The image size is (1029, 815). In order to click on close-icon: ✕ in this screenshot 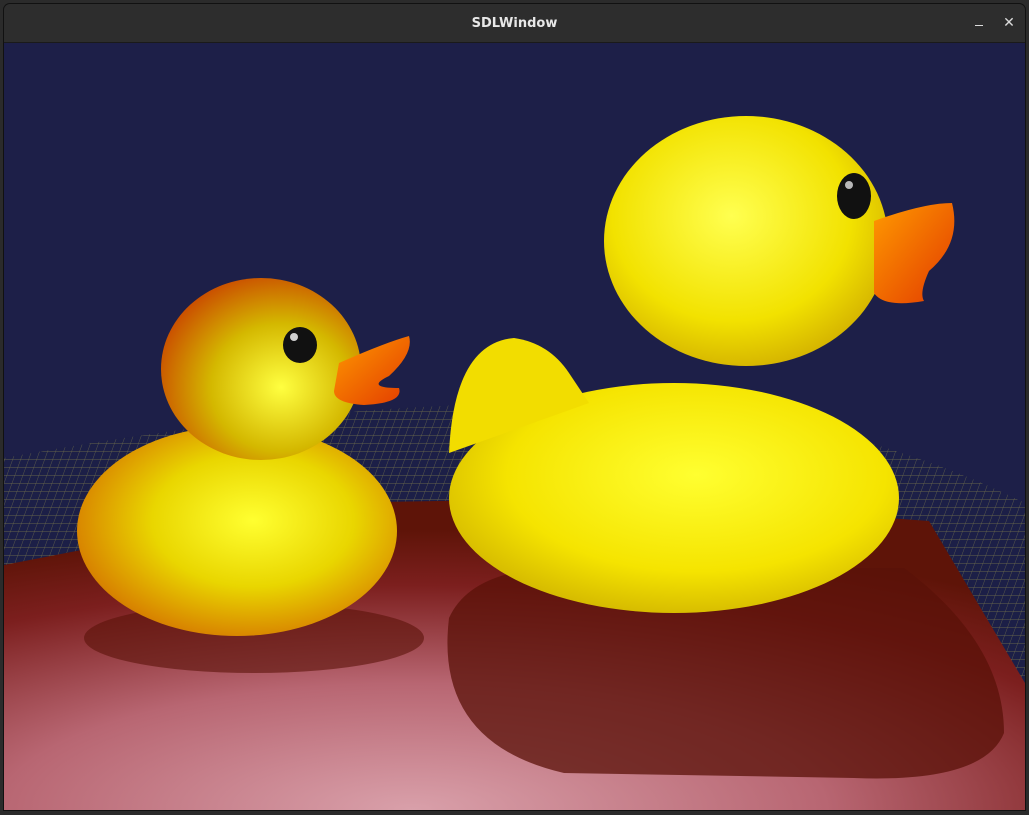, I will do `click(1009, 23)`.